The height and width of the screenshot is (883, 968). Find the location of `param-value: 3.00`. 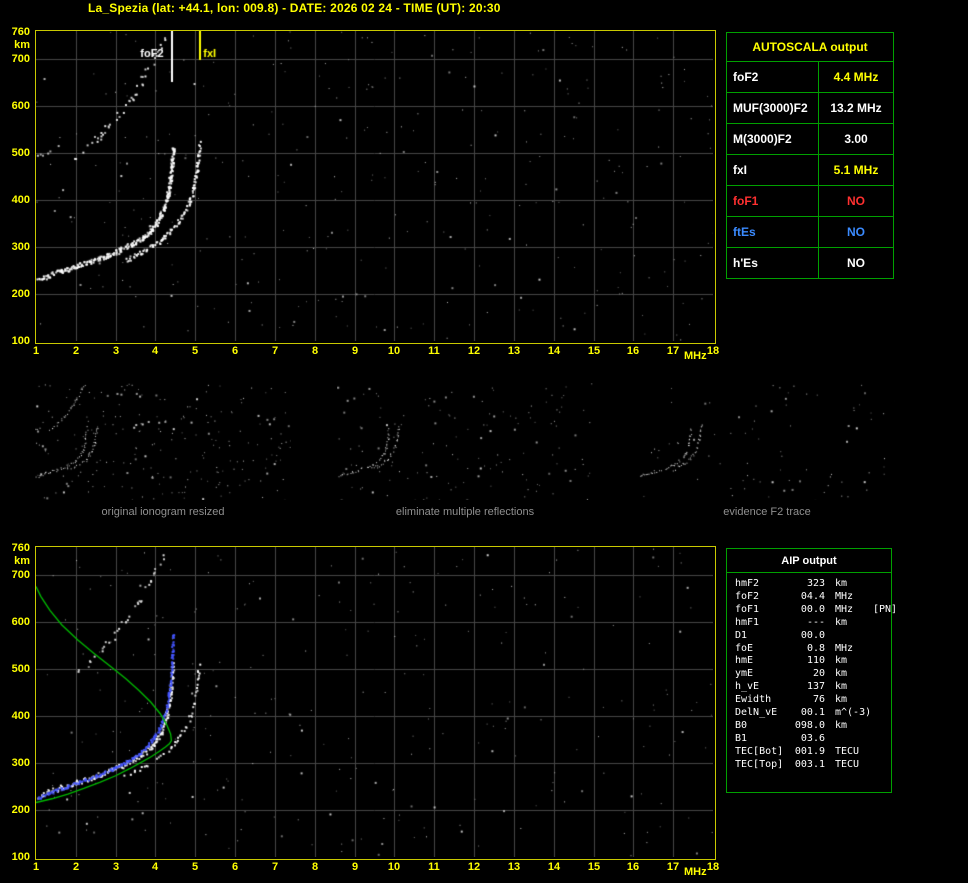

param-value: 3.00 is located at coordinates (856, 139).